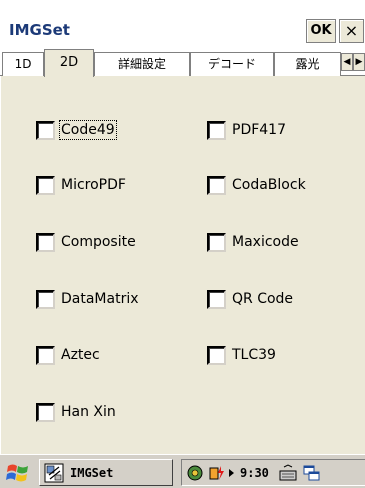  Describe the element at coordinates (100, 299) in the screenshot. I see `checkbox-label: DataMatrix` at that location.